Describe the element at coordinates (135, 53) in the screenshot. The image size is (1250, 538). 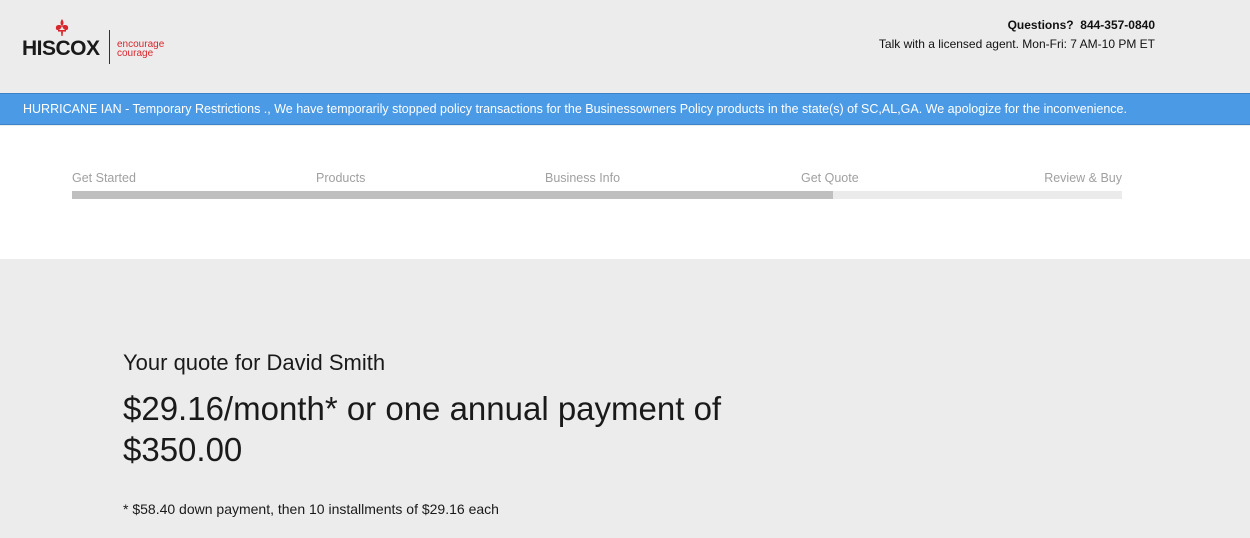
I see `logo-tagline-line-2: courage` at that location.